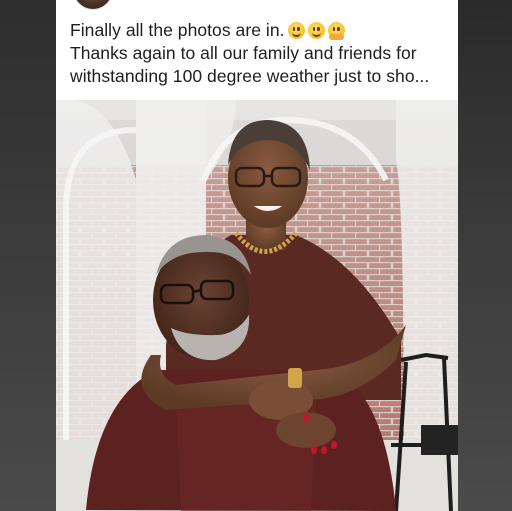  I want to click on left-background, so click(28, 255).